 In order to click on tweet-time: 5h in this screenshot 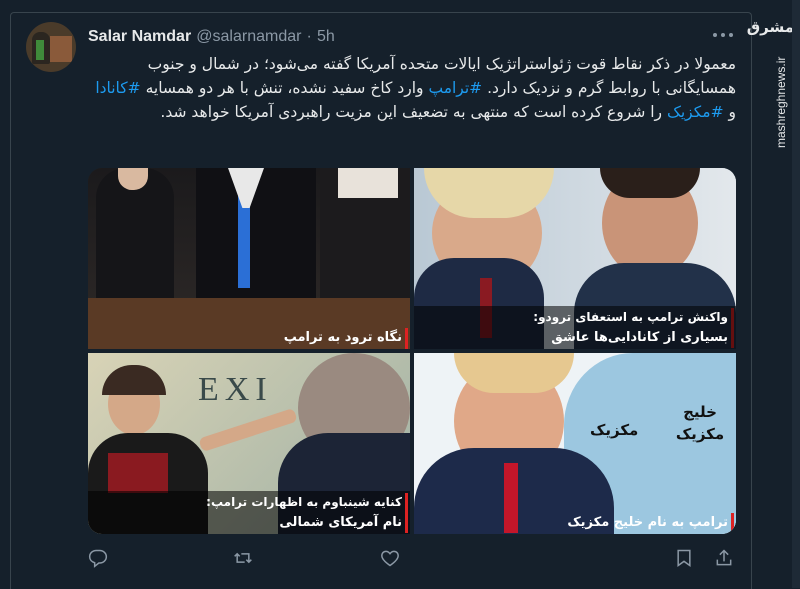, I will do `click(326, 36)`.